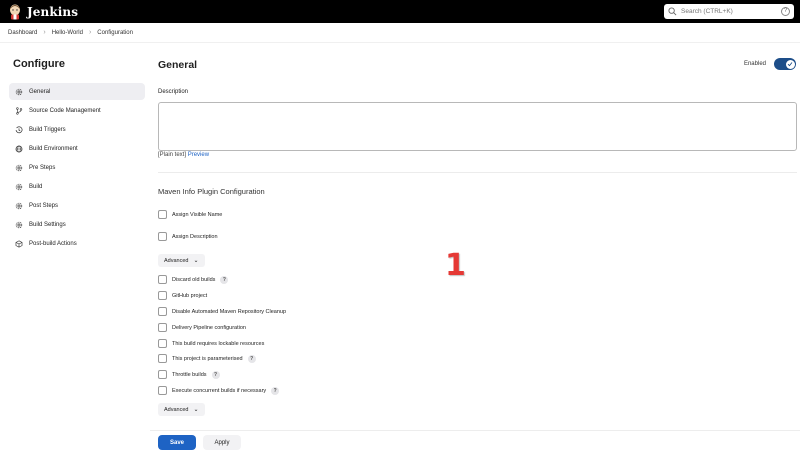 The height and width of the screenshot is (456, 800). What do you see at coordinates (77, 186) in the screenshot?
I see `sidebar-item-build: Build` at bounding box center [77, 186].